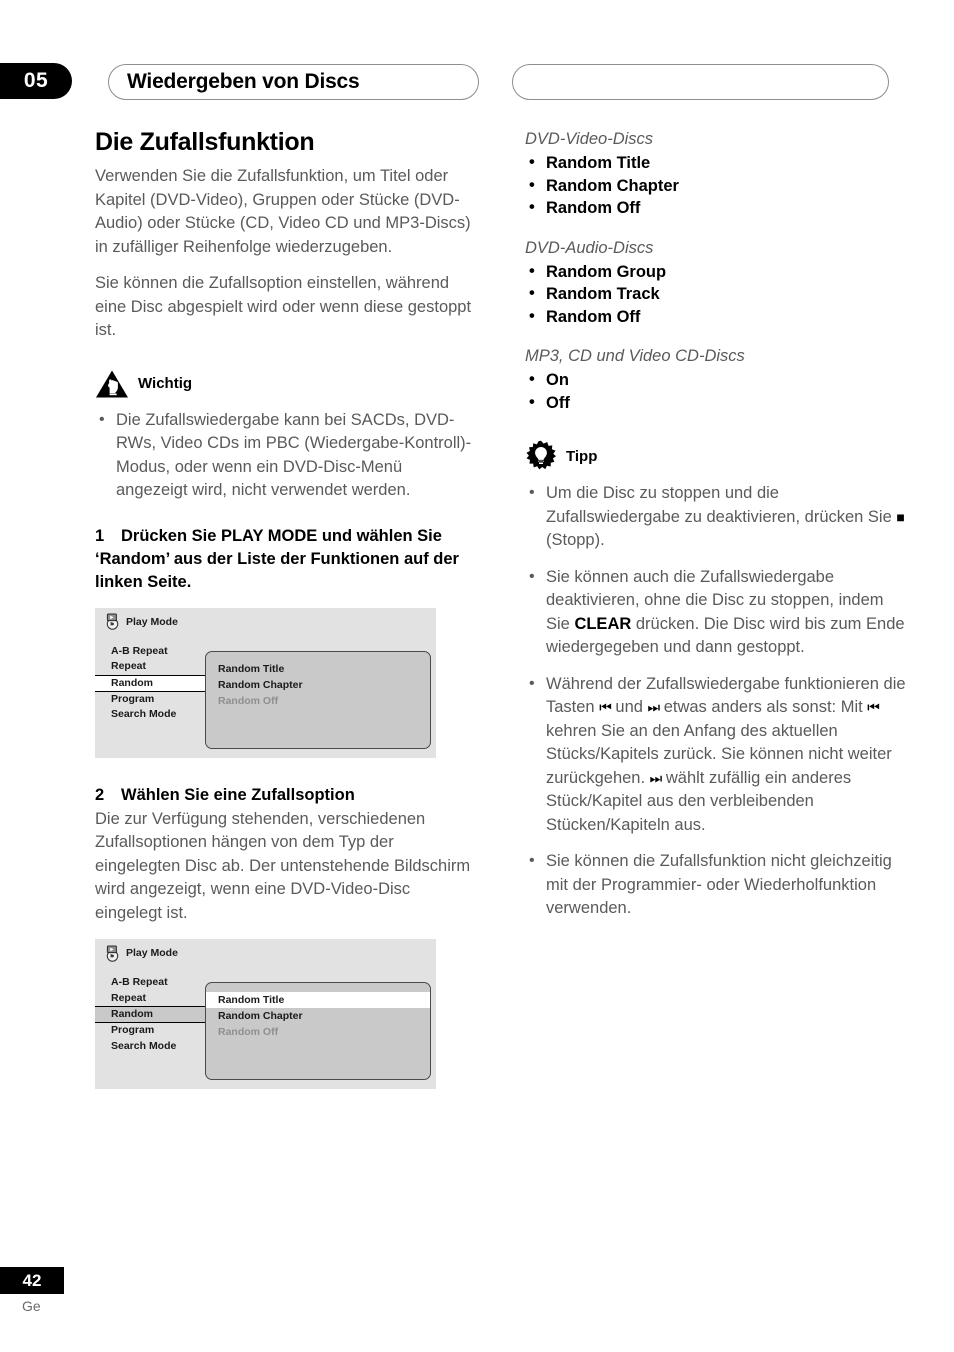  I want to click on disc-option-list: Random Group Random Track Random Off, so click(715, 294).